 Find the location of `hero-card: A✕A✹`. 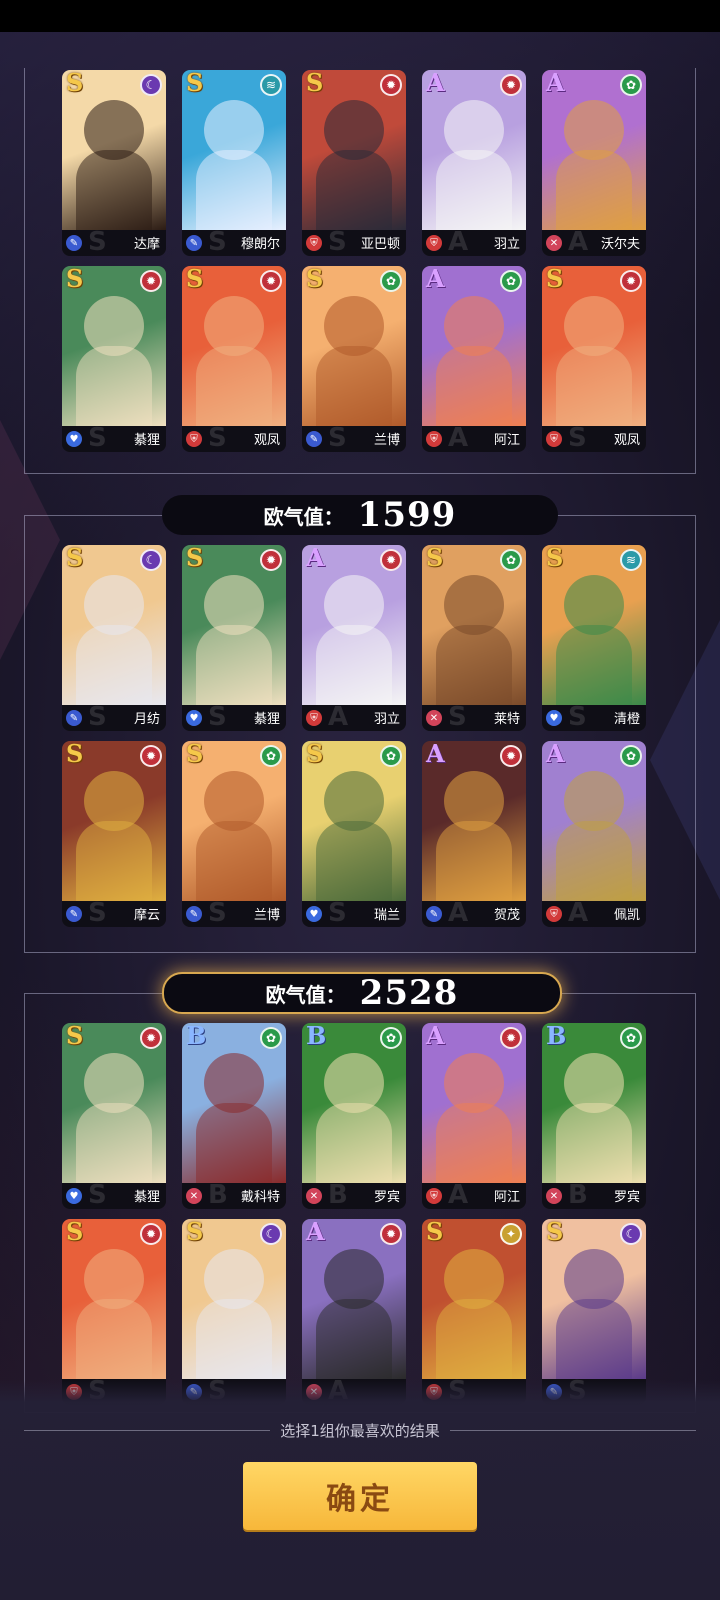

hero-card: A✕A✹ is located at coordinates (354, 1312).